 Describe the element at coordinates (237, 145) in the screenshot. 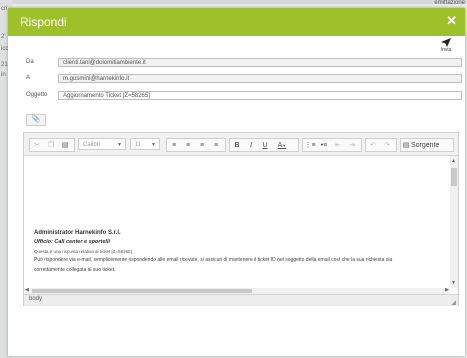

I see `bold-button: B` at that location.